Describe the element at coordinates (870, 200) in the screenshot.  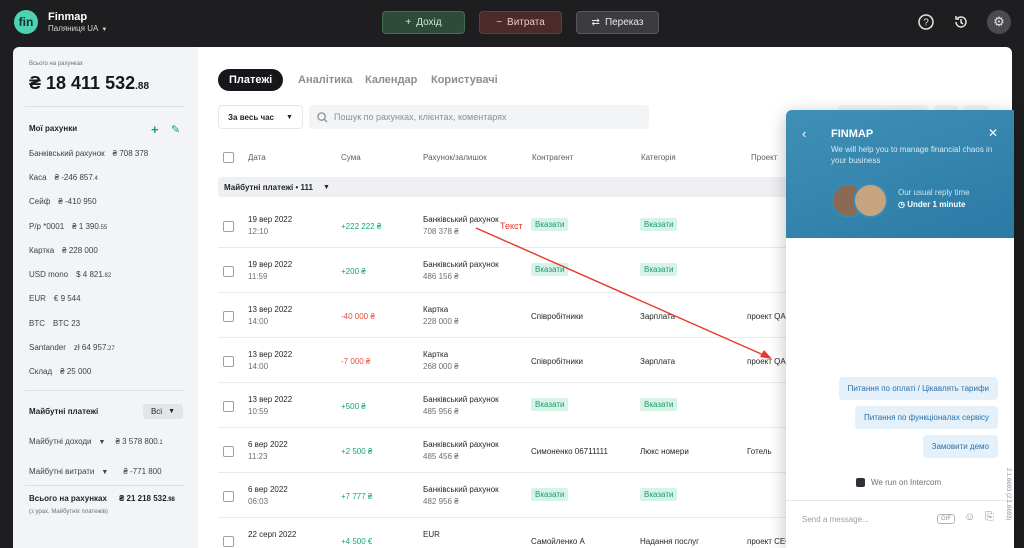
I see `avatar` at that location.